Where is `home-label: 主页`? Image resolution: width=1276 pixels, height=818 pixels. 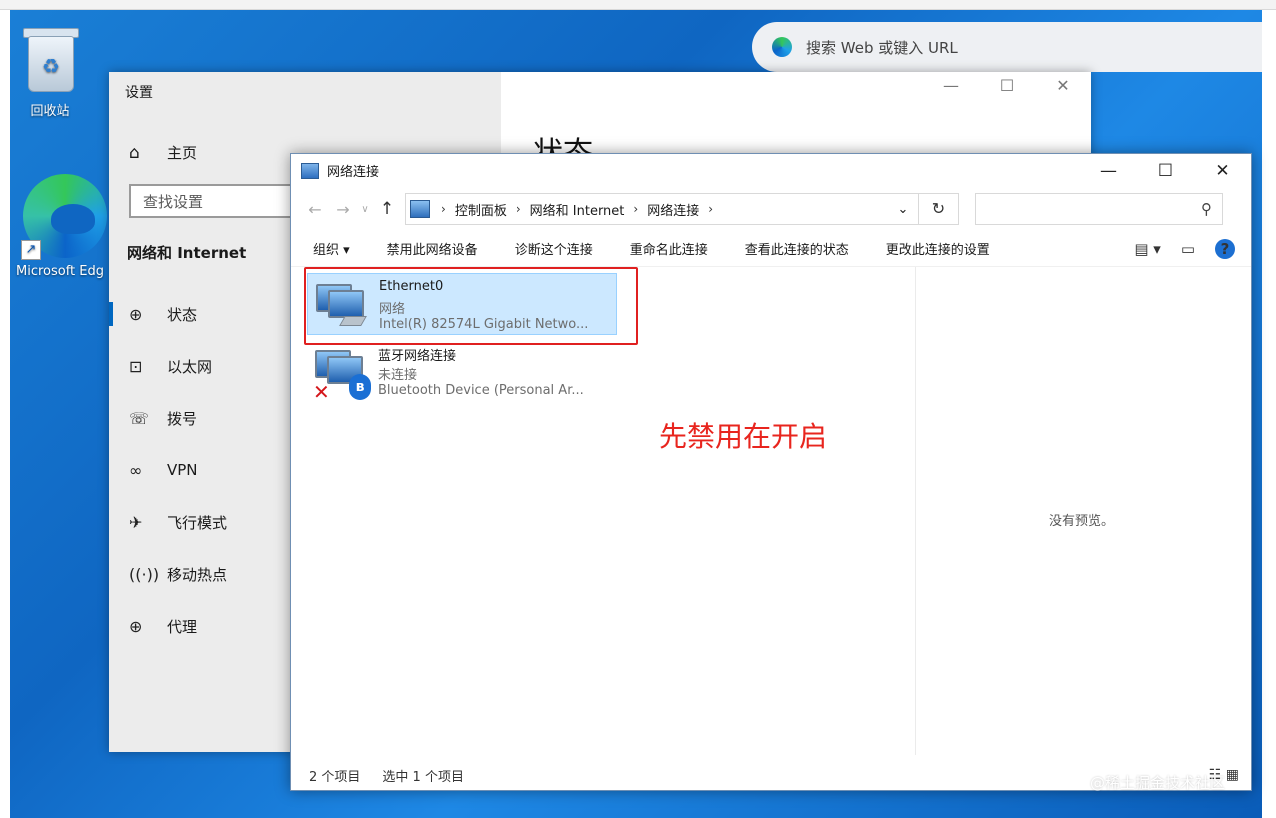
home-label: 主页 is located at coordinates (182, 153).